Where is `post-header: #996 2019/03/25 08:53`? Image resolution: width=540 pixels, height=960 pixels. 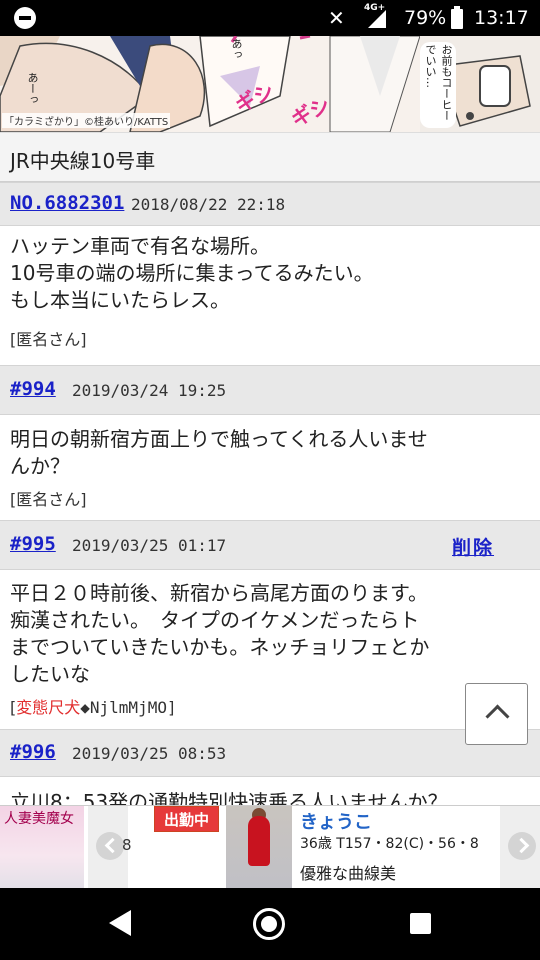 post-header: #996 2019/03/25 08:53 is located at coordinates (270, 753).